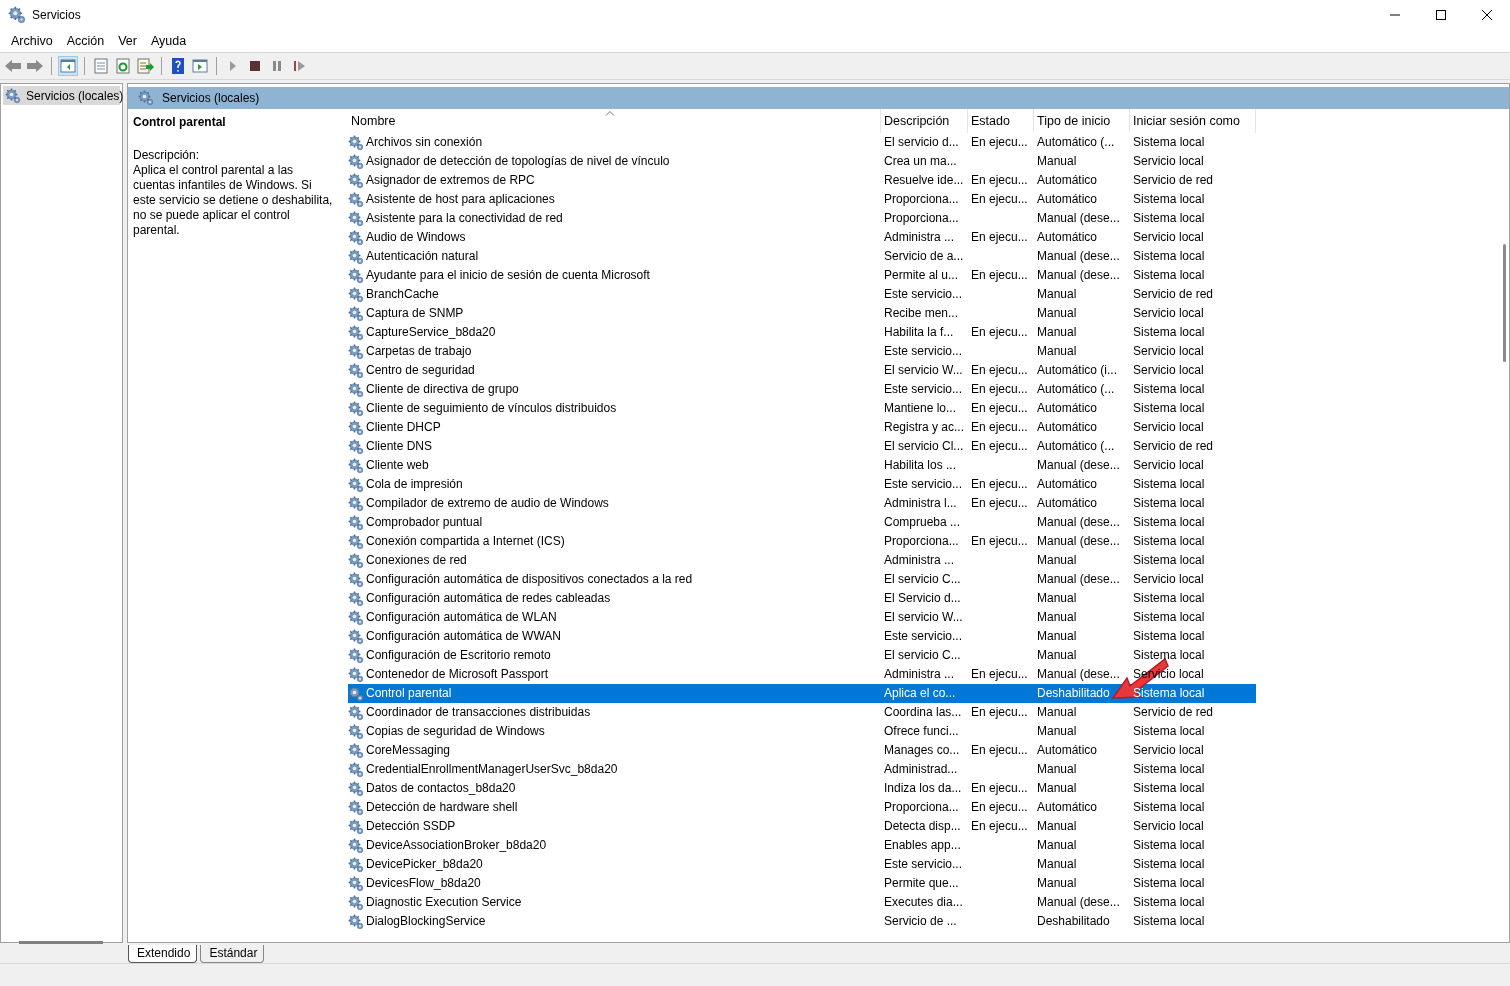  What do you see at coordinates (802, 826) in the screenshot?
I see `table-row: Detección SSDP Detecta disp... En ejecu... Manual Servicio local` at bounding box center [802, 826].